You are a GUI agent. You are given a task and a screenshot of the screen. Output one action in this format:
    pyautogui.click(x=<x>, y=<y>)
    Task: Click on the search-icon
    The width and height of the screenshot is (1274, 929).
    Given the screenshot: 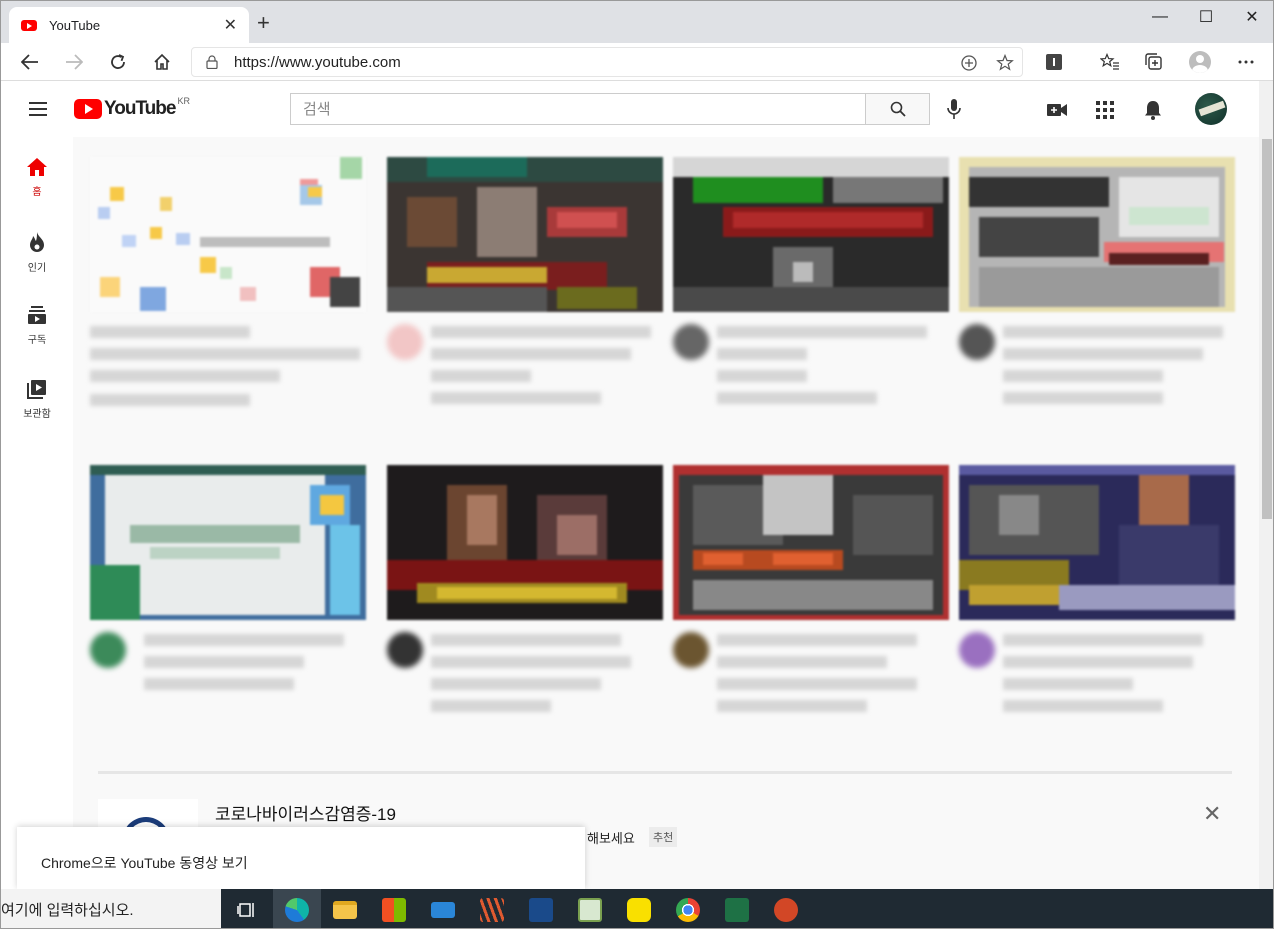 What is the action you would take?
    pyautogui.click(x=898, y=109)
    